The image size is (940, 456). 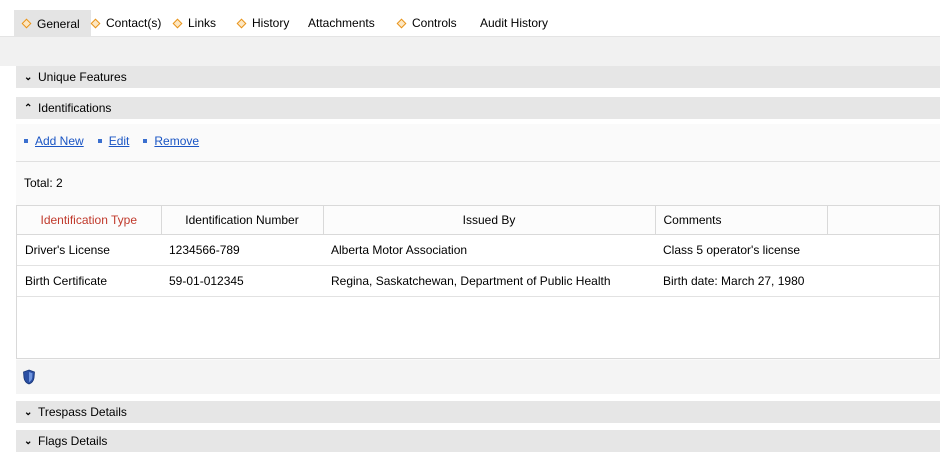 What do you see at coordinates (478, 108) in the screenshot?
I see `section-identifications: ⌃ Identifications` at bounding box center [478, 108].